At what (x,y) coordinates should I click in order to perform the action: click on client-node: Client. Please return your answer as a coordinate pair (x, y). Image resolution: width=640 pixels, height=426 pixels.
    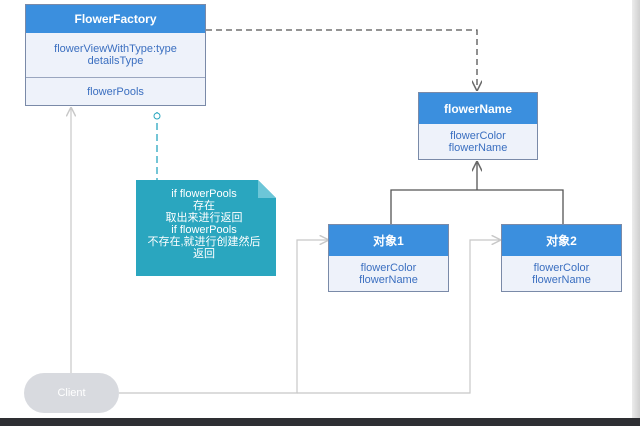
    Looking at the image, I should click on (71, 393).